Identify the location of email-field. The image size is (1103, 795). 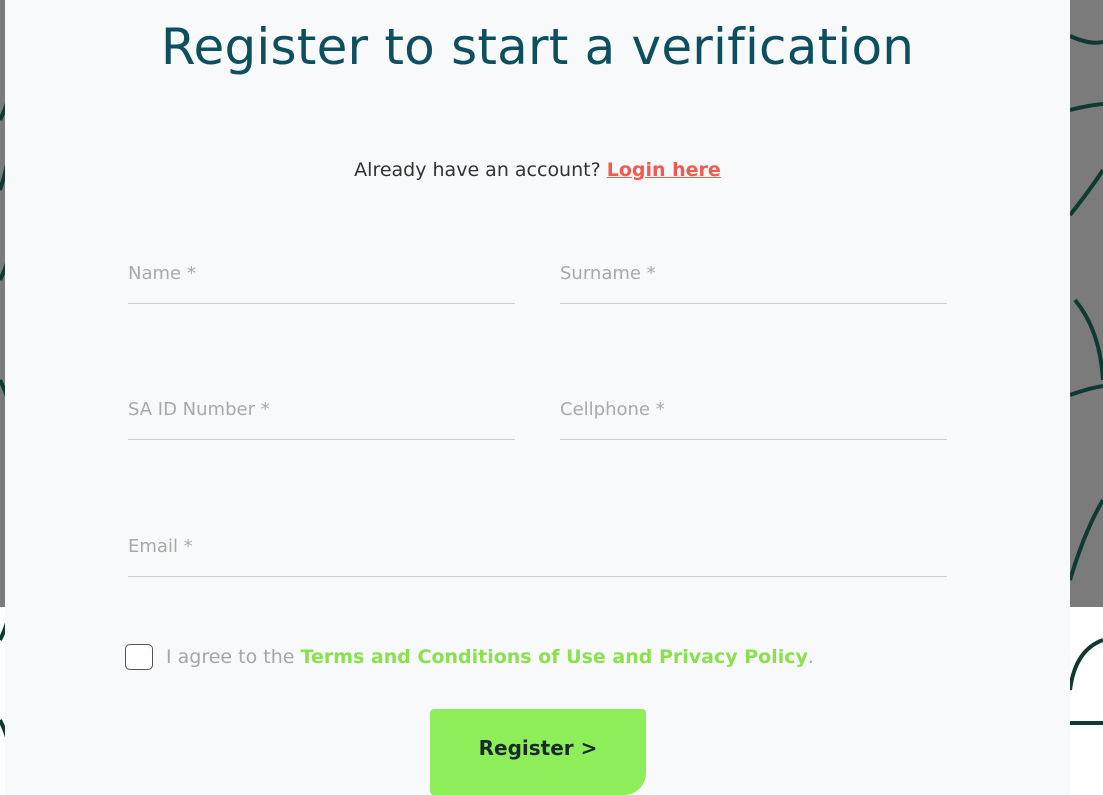
(537, 547).